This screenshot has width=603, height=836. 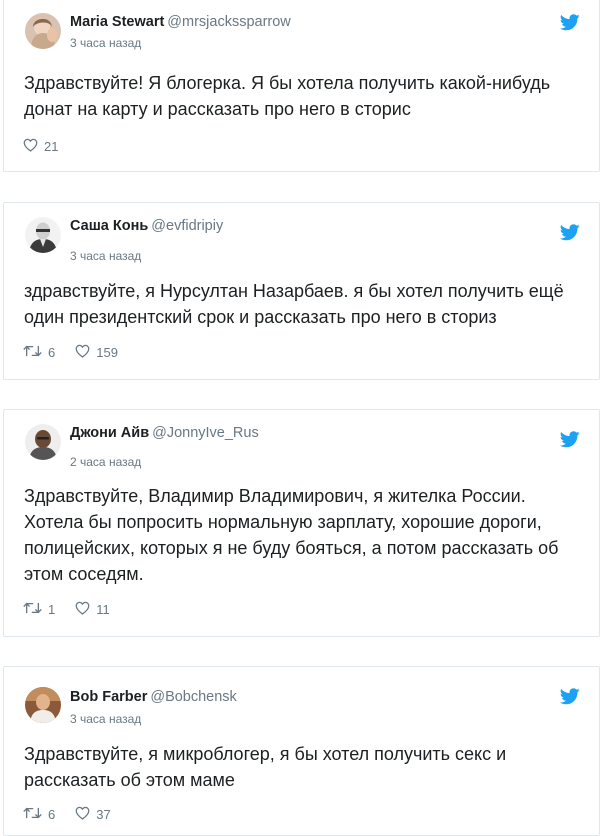 I want to click on like-button: 159, so click(x=96, y=352).